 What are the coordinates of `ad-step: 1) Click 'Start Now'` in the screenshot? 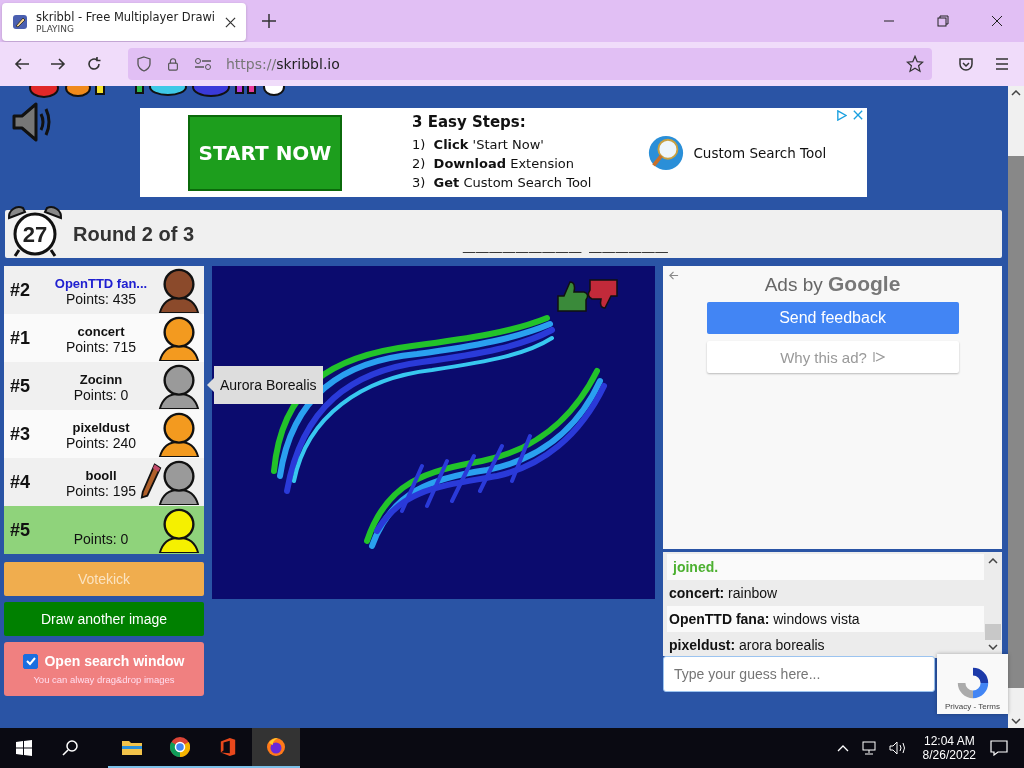 It's located at (502, 144).